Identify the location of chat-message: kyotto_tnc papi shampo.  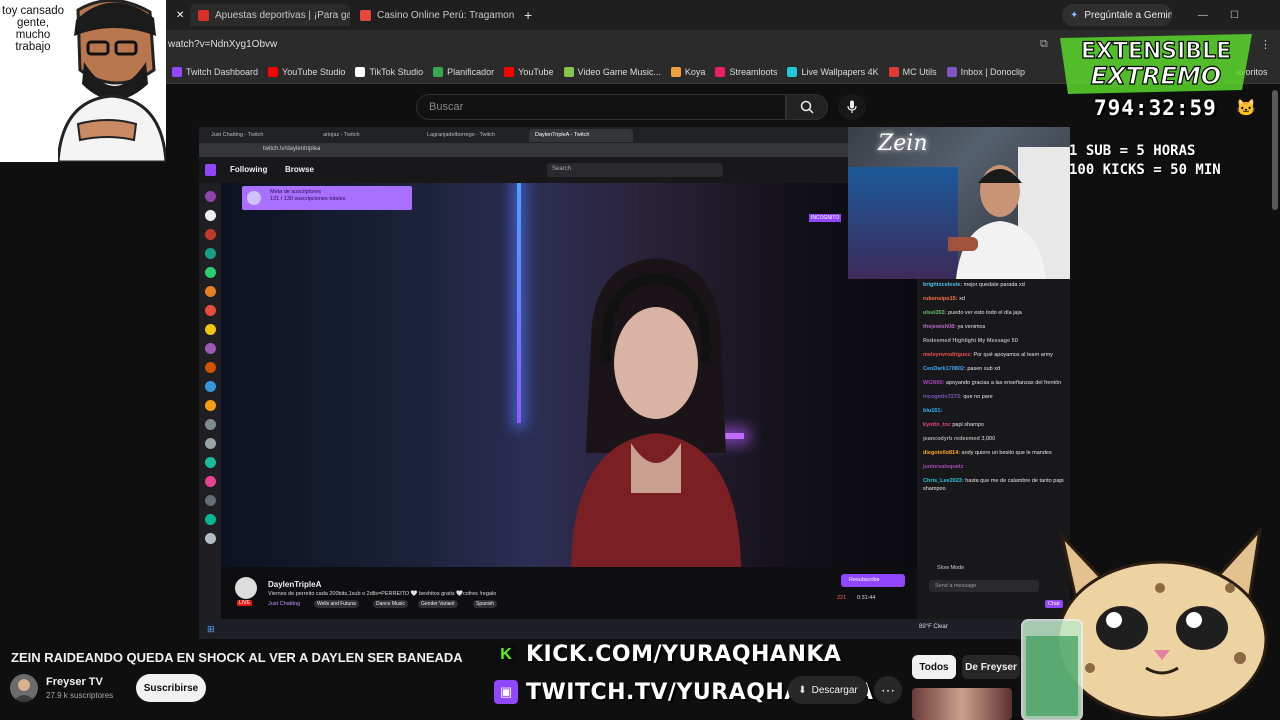
(993, 425).